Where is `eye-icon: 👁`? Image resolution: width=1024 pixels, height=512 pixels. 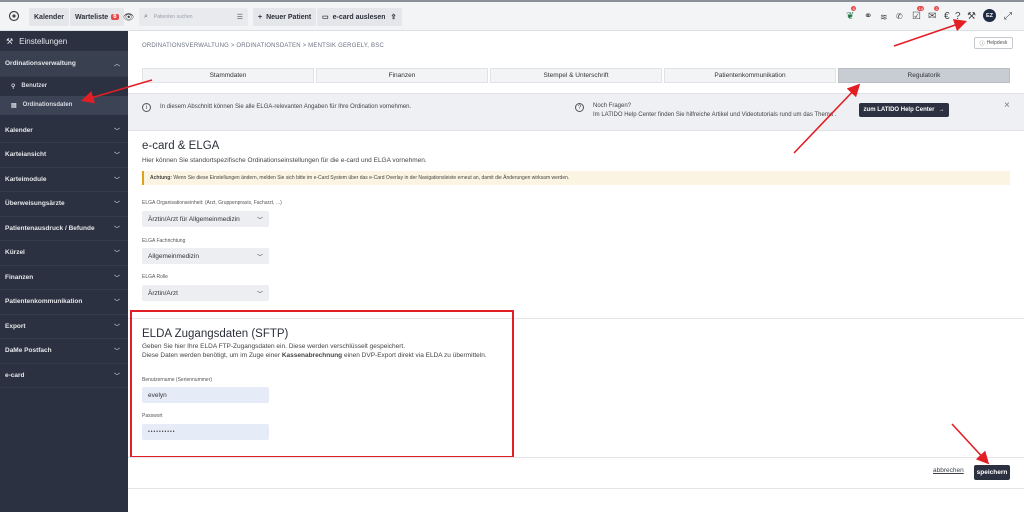
eye-icon: 👁 is located at coordinates (128, 17).